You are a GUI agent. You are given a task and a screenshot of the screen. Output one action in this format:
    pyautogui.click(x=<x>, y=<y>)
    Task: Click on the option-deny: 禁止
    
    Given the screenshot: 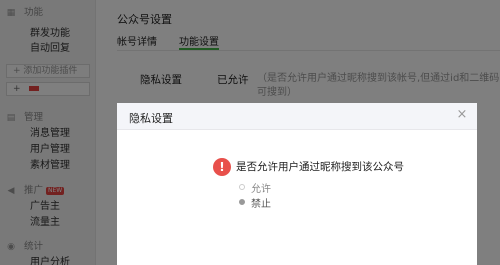 What is the action you would take?
    pyautogui.click(x=255, y=203)
    